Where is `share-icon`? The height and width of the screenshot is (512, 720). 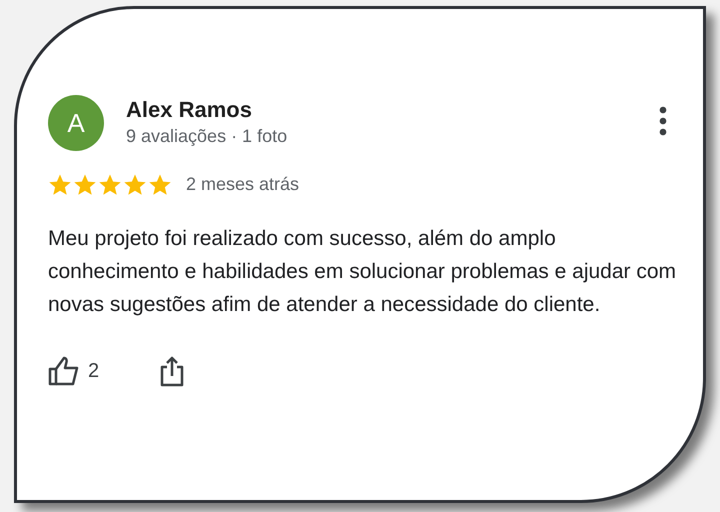 share-icon is located at coordinates (172, 371).